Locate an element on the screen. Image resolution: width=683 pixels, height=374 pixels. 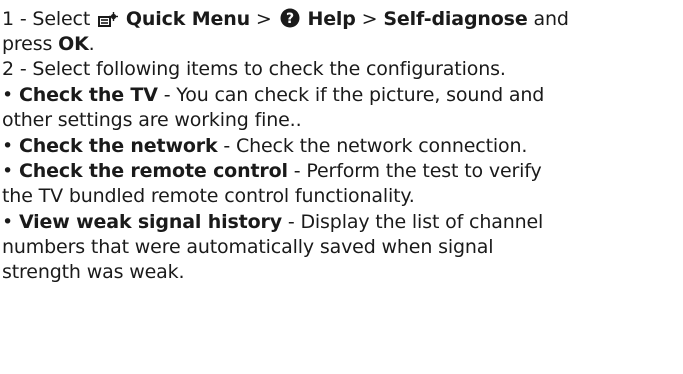
list-item-check-tv-cont: other settings are working fine.. is located at coordinates (152, 120).